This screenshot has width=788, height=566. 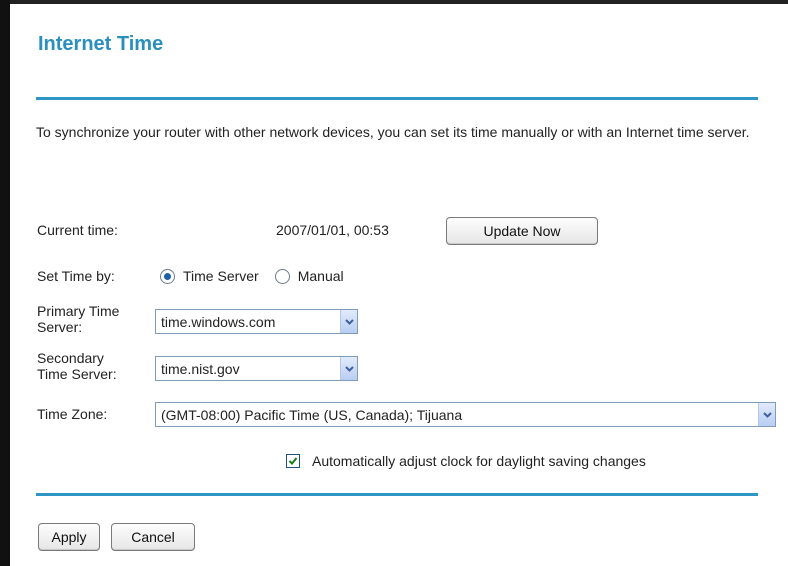 What do you see at coordinates (394, 2) in the screenshot?
I see `window-top-border` at bounding box center [394, 2].